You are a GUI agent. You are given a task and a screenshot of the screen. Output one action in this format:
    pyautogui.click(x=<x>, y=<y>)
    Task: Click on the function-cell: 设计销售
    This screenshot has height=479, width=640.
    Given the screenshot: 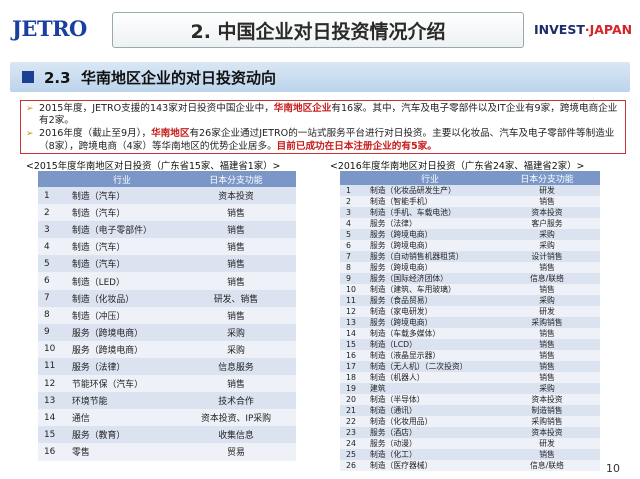 What is the action you would take?
    pyautogui.click(x=547, y=256)
    